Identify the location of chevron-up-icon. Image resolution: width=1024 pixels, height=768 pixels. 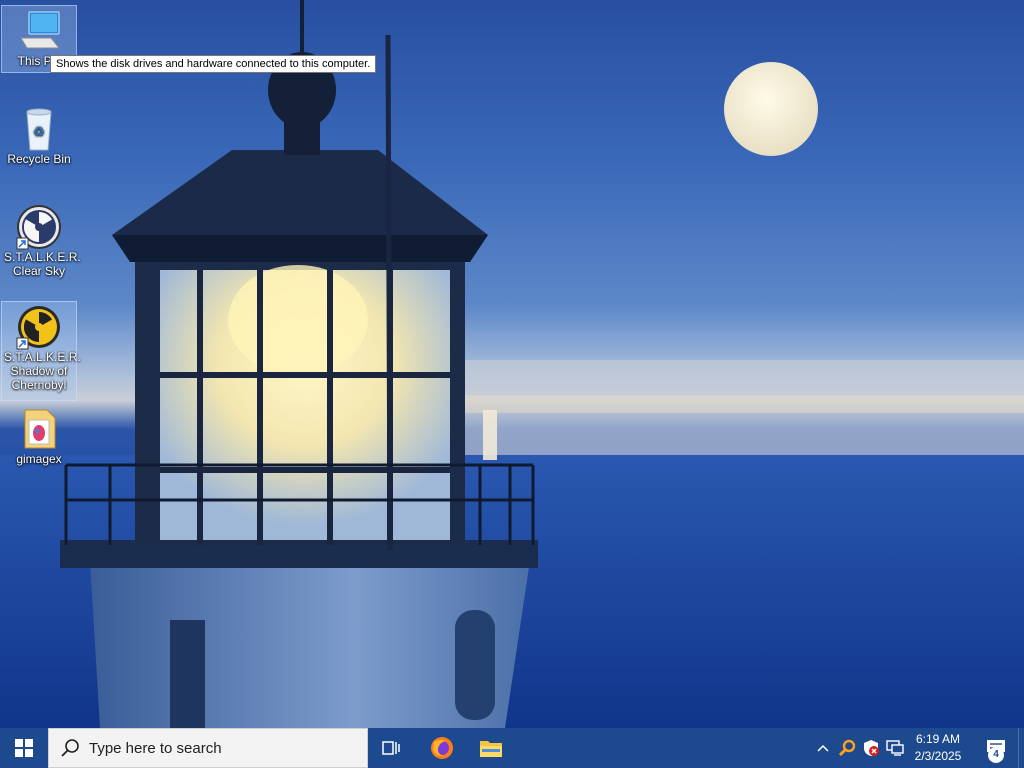
(823, 748).